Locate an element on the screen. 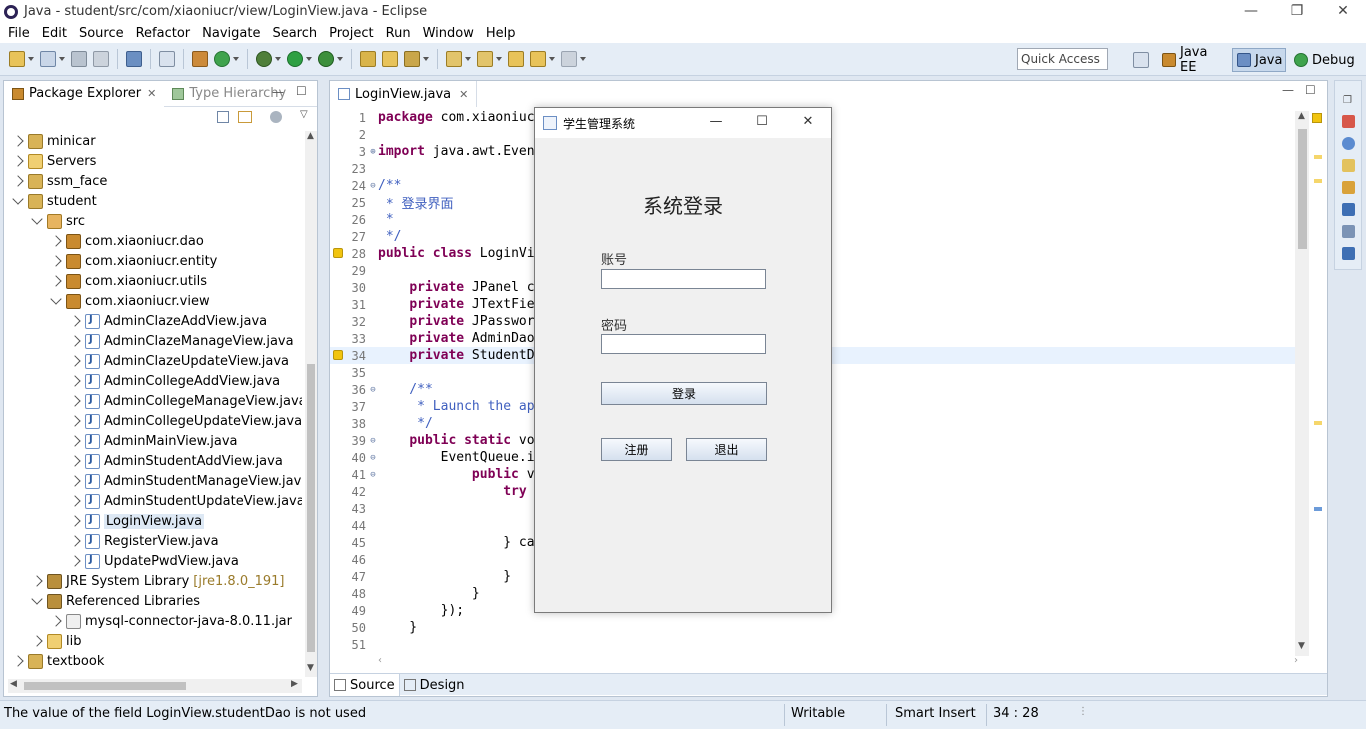 Image resolution: width=1366 pixels, height=729 pixels. back-dropdown-icon is located at coordinates (552, 59).